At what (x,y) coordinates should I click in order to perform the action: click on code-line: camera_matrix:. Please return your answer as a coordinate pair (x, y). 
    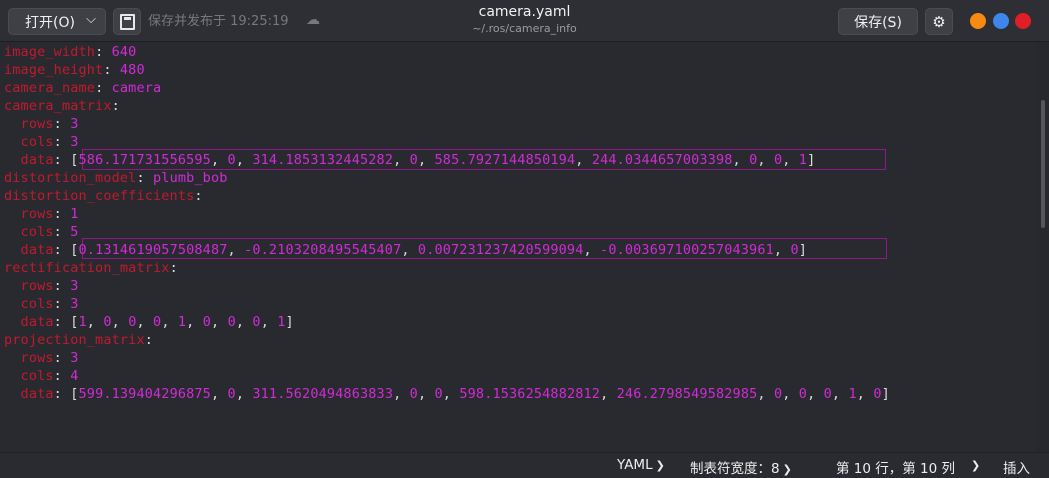
    Looking at the image, I should click on (62, 106).